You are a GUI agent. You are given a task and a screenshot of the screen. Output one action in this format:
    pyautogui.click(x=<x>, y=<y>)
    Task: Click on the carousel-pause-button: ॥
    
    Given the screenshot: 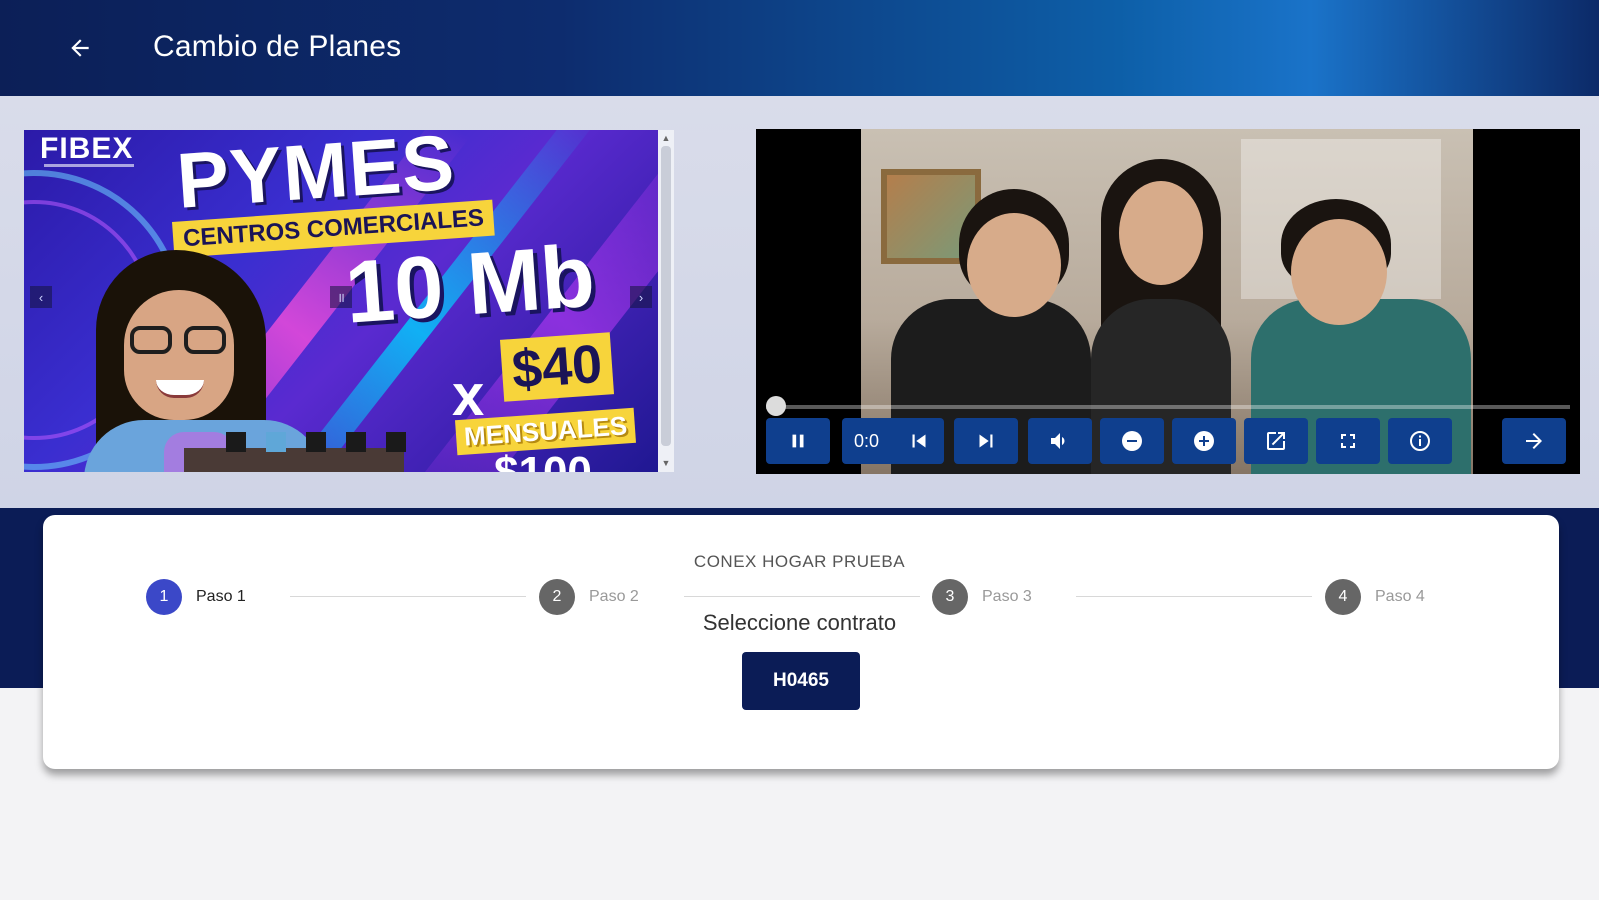 What is the action you would take?
    pyautogui.click(x=341, y=297)
    